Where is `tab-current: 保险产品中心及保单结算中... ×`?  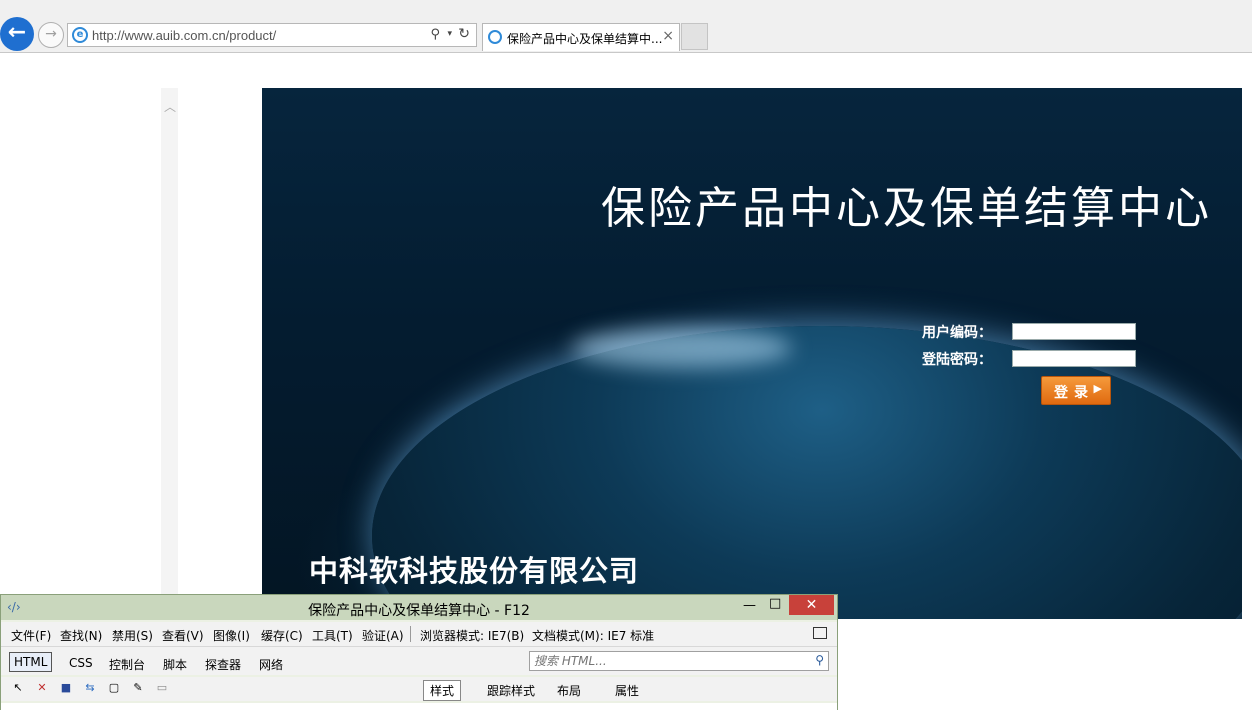 tab-current: 保险产品中心及保单结算中... × is located at coordinates (581, 37).